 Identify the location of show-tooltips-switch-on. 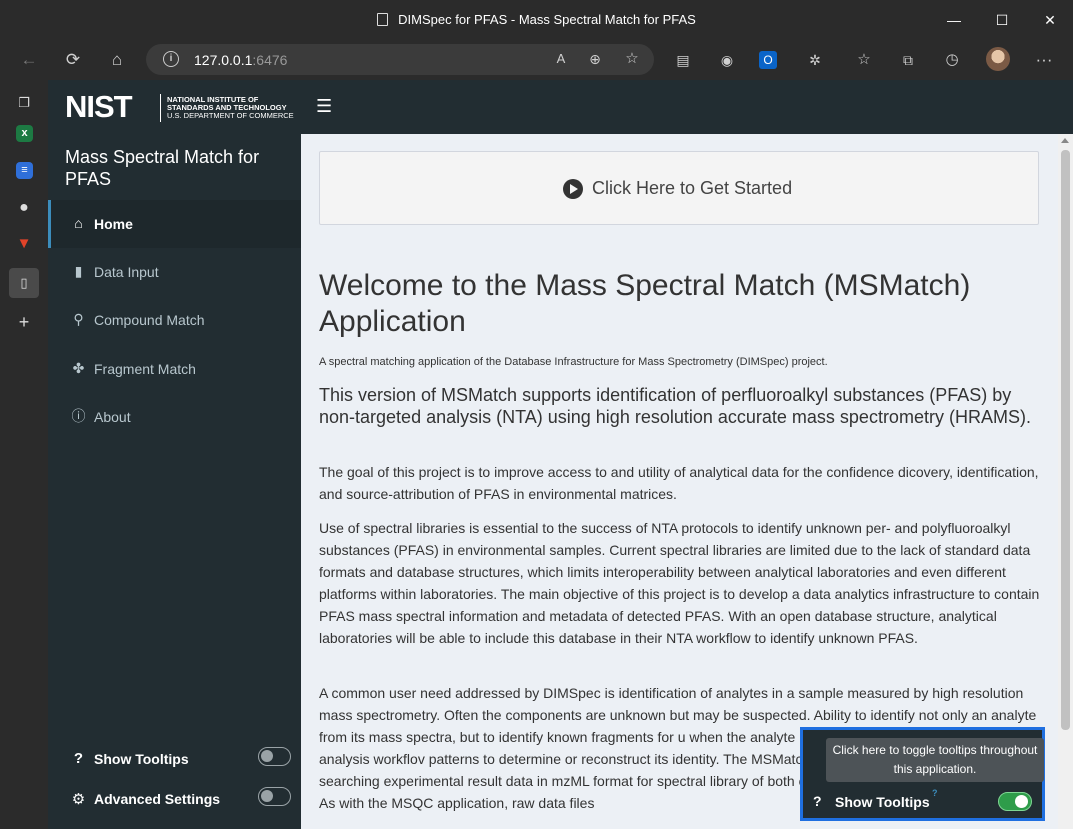
(1015, 801).